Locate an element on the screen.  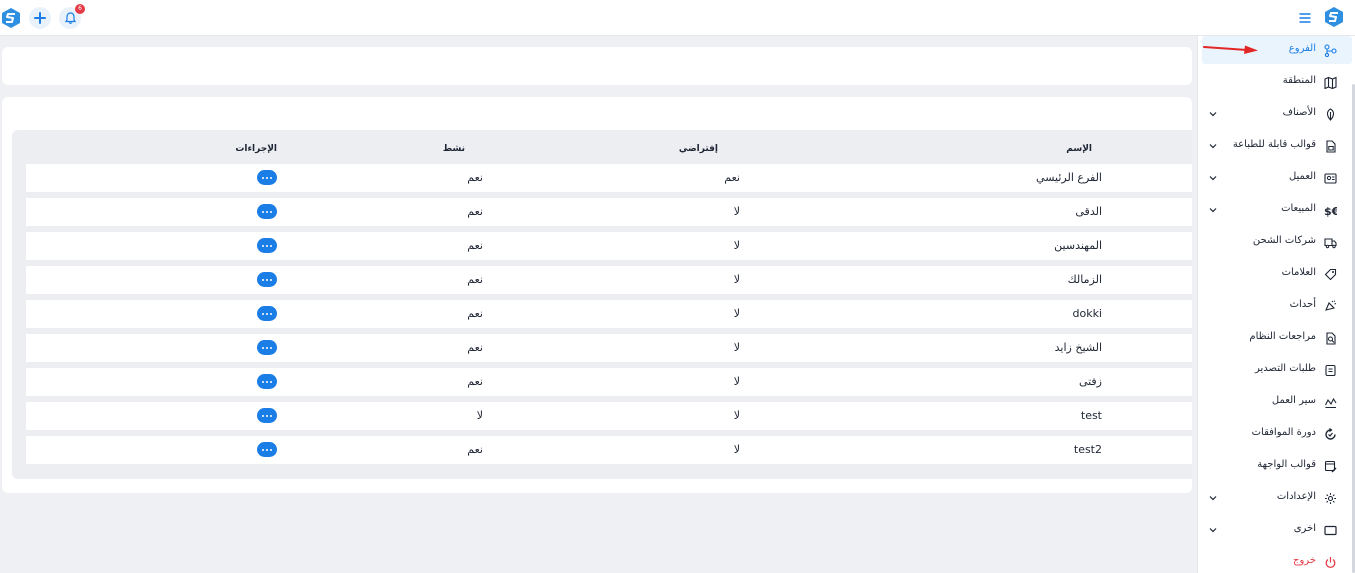
sidebar-item-customer: العميل is located at coordinates (1277, 178).